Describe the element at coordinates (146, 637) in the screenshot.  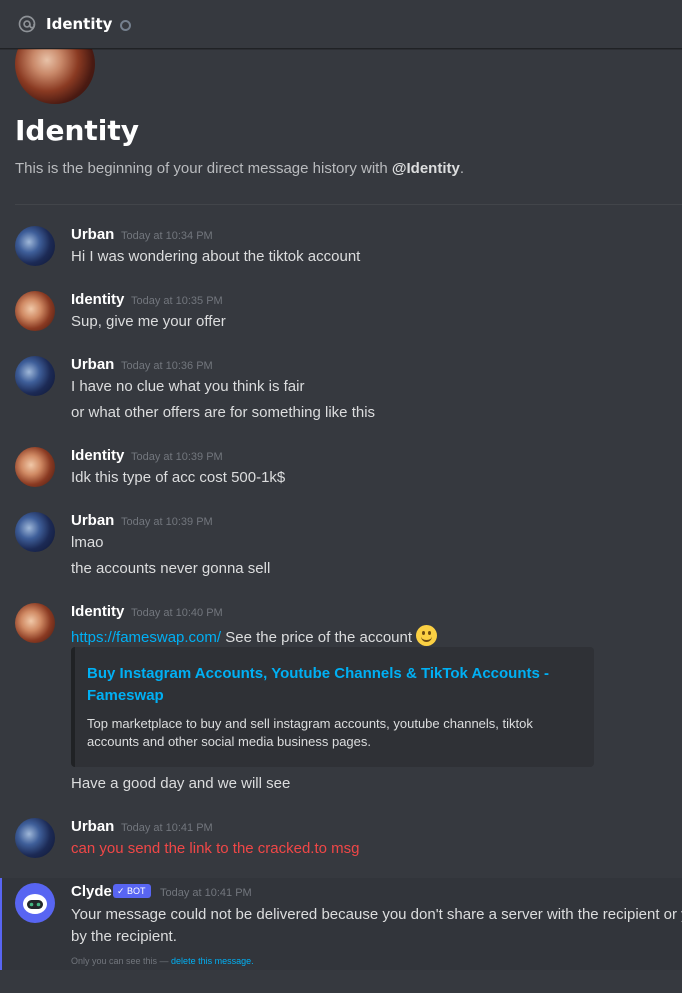
I see `message-link: https://fameswap.com/` at that location.